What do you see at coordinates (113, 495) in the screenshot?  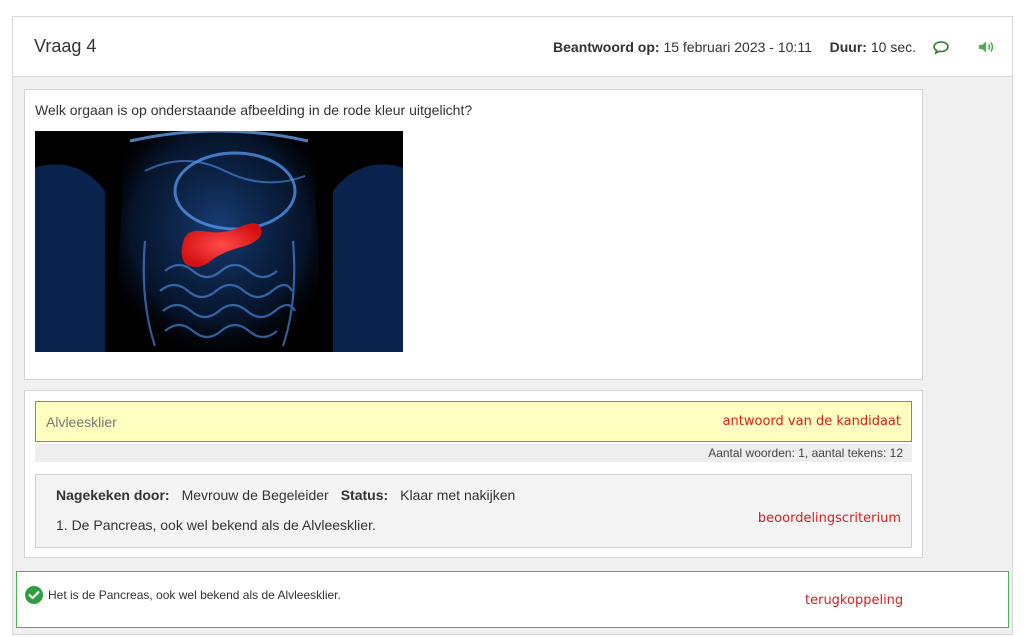 I see `graded-by-label: Nagekeken door:` at bounding box center [113, 495].